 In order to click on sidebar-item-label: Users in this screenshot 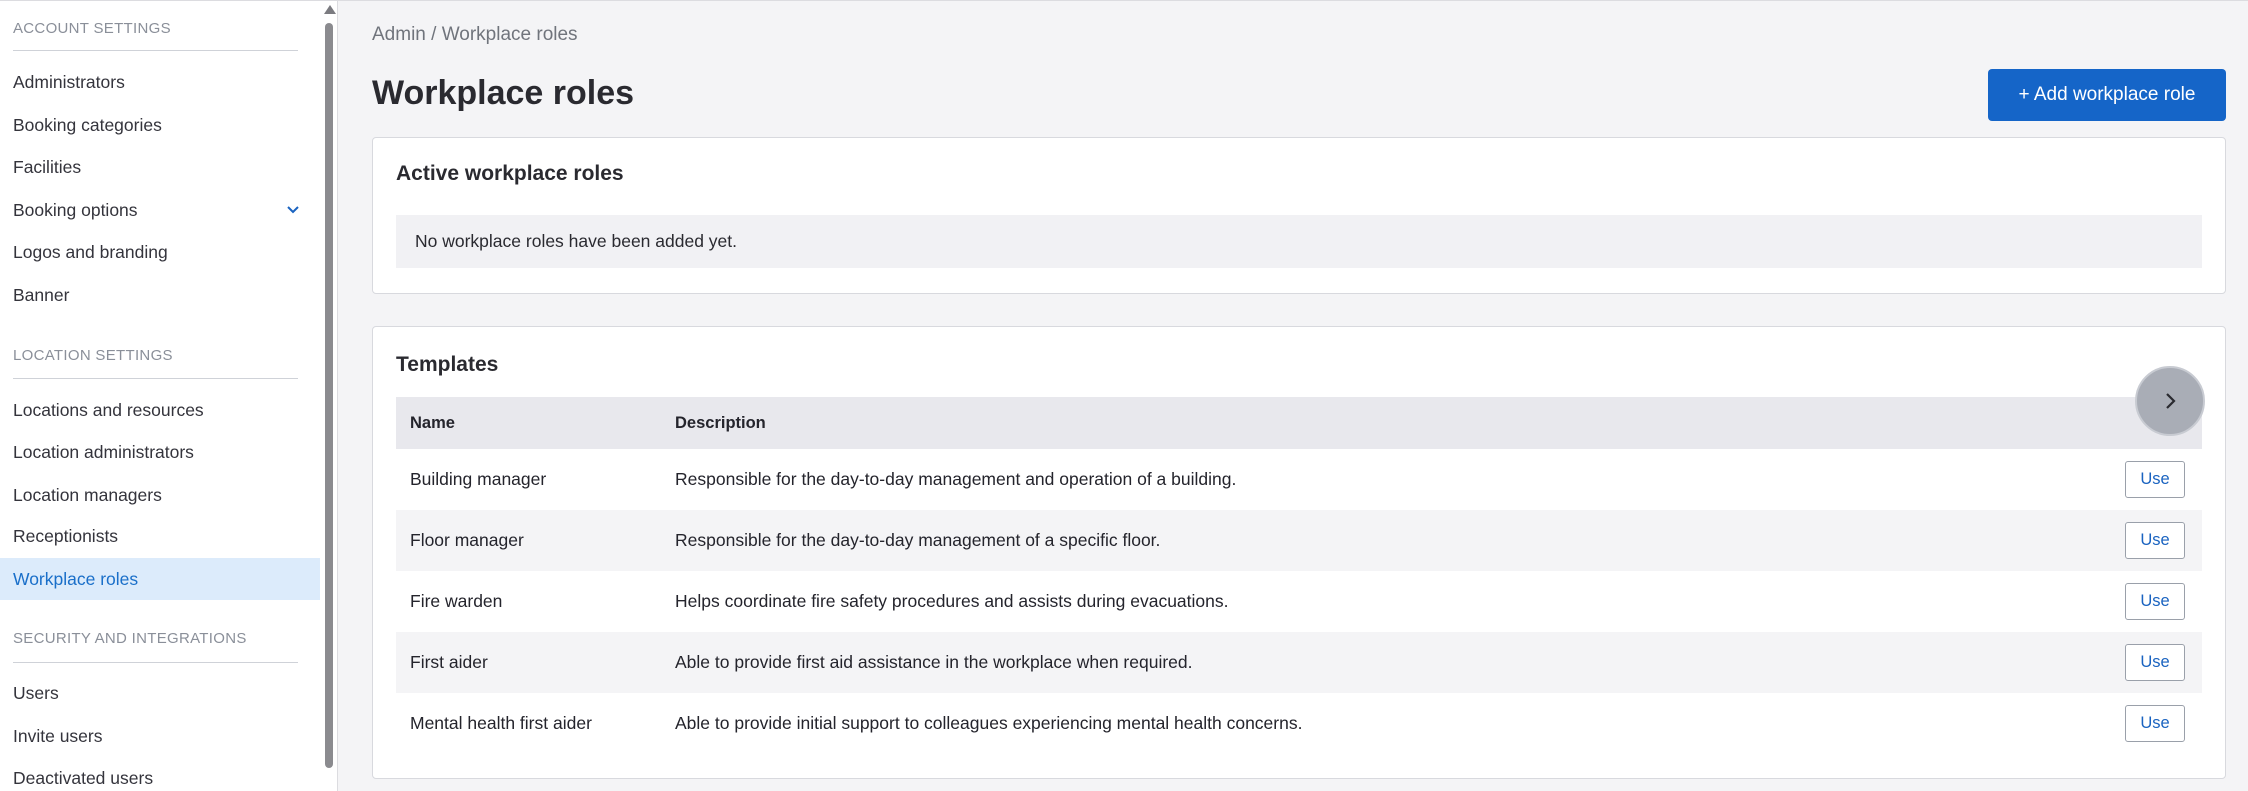, I will do `click(36, 692)`.